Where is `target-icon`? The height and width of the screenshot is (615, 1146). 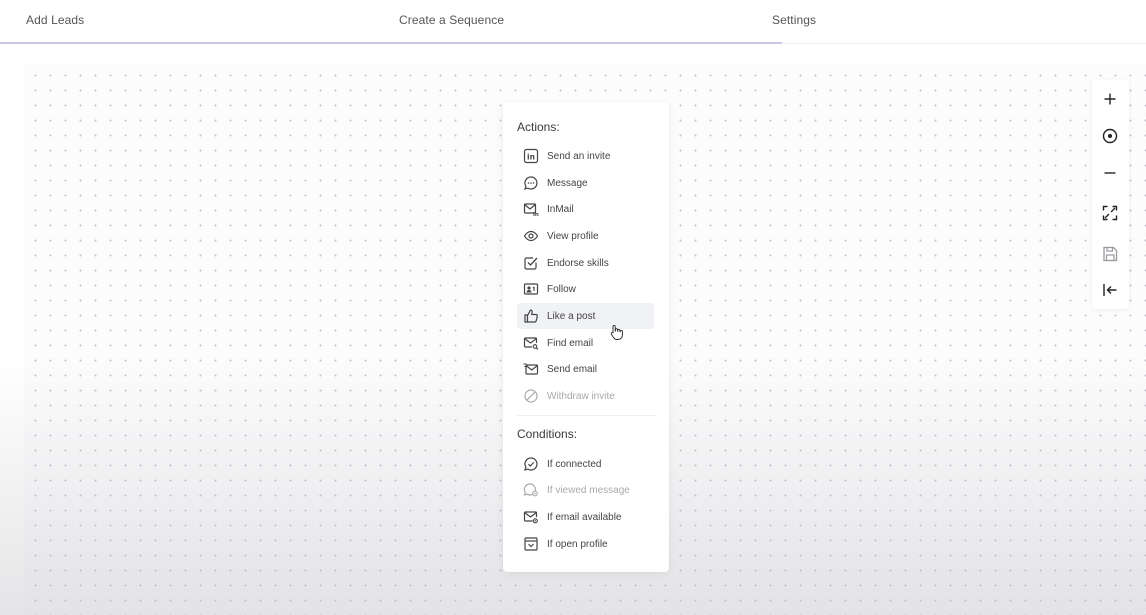
target-icon is located at coordinates (1110, 136).